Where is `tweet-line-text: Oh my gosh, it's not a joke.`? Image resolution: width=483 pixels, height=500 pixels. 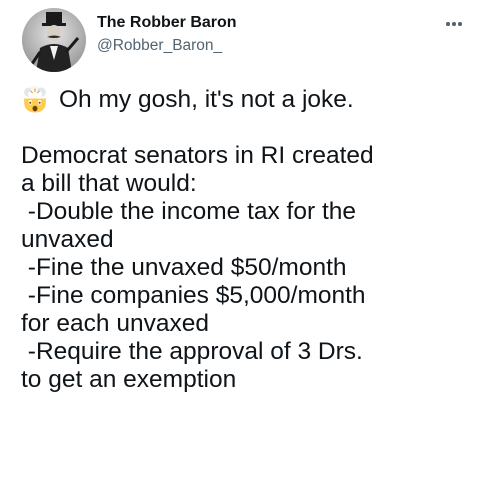
tweet-line-text: Oh my gosh, it's not a joke. is located at coordinates (206, 99).